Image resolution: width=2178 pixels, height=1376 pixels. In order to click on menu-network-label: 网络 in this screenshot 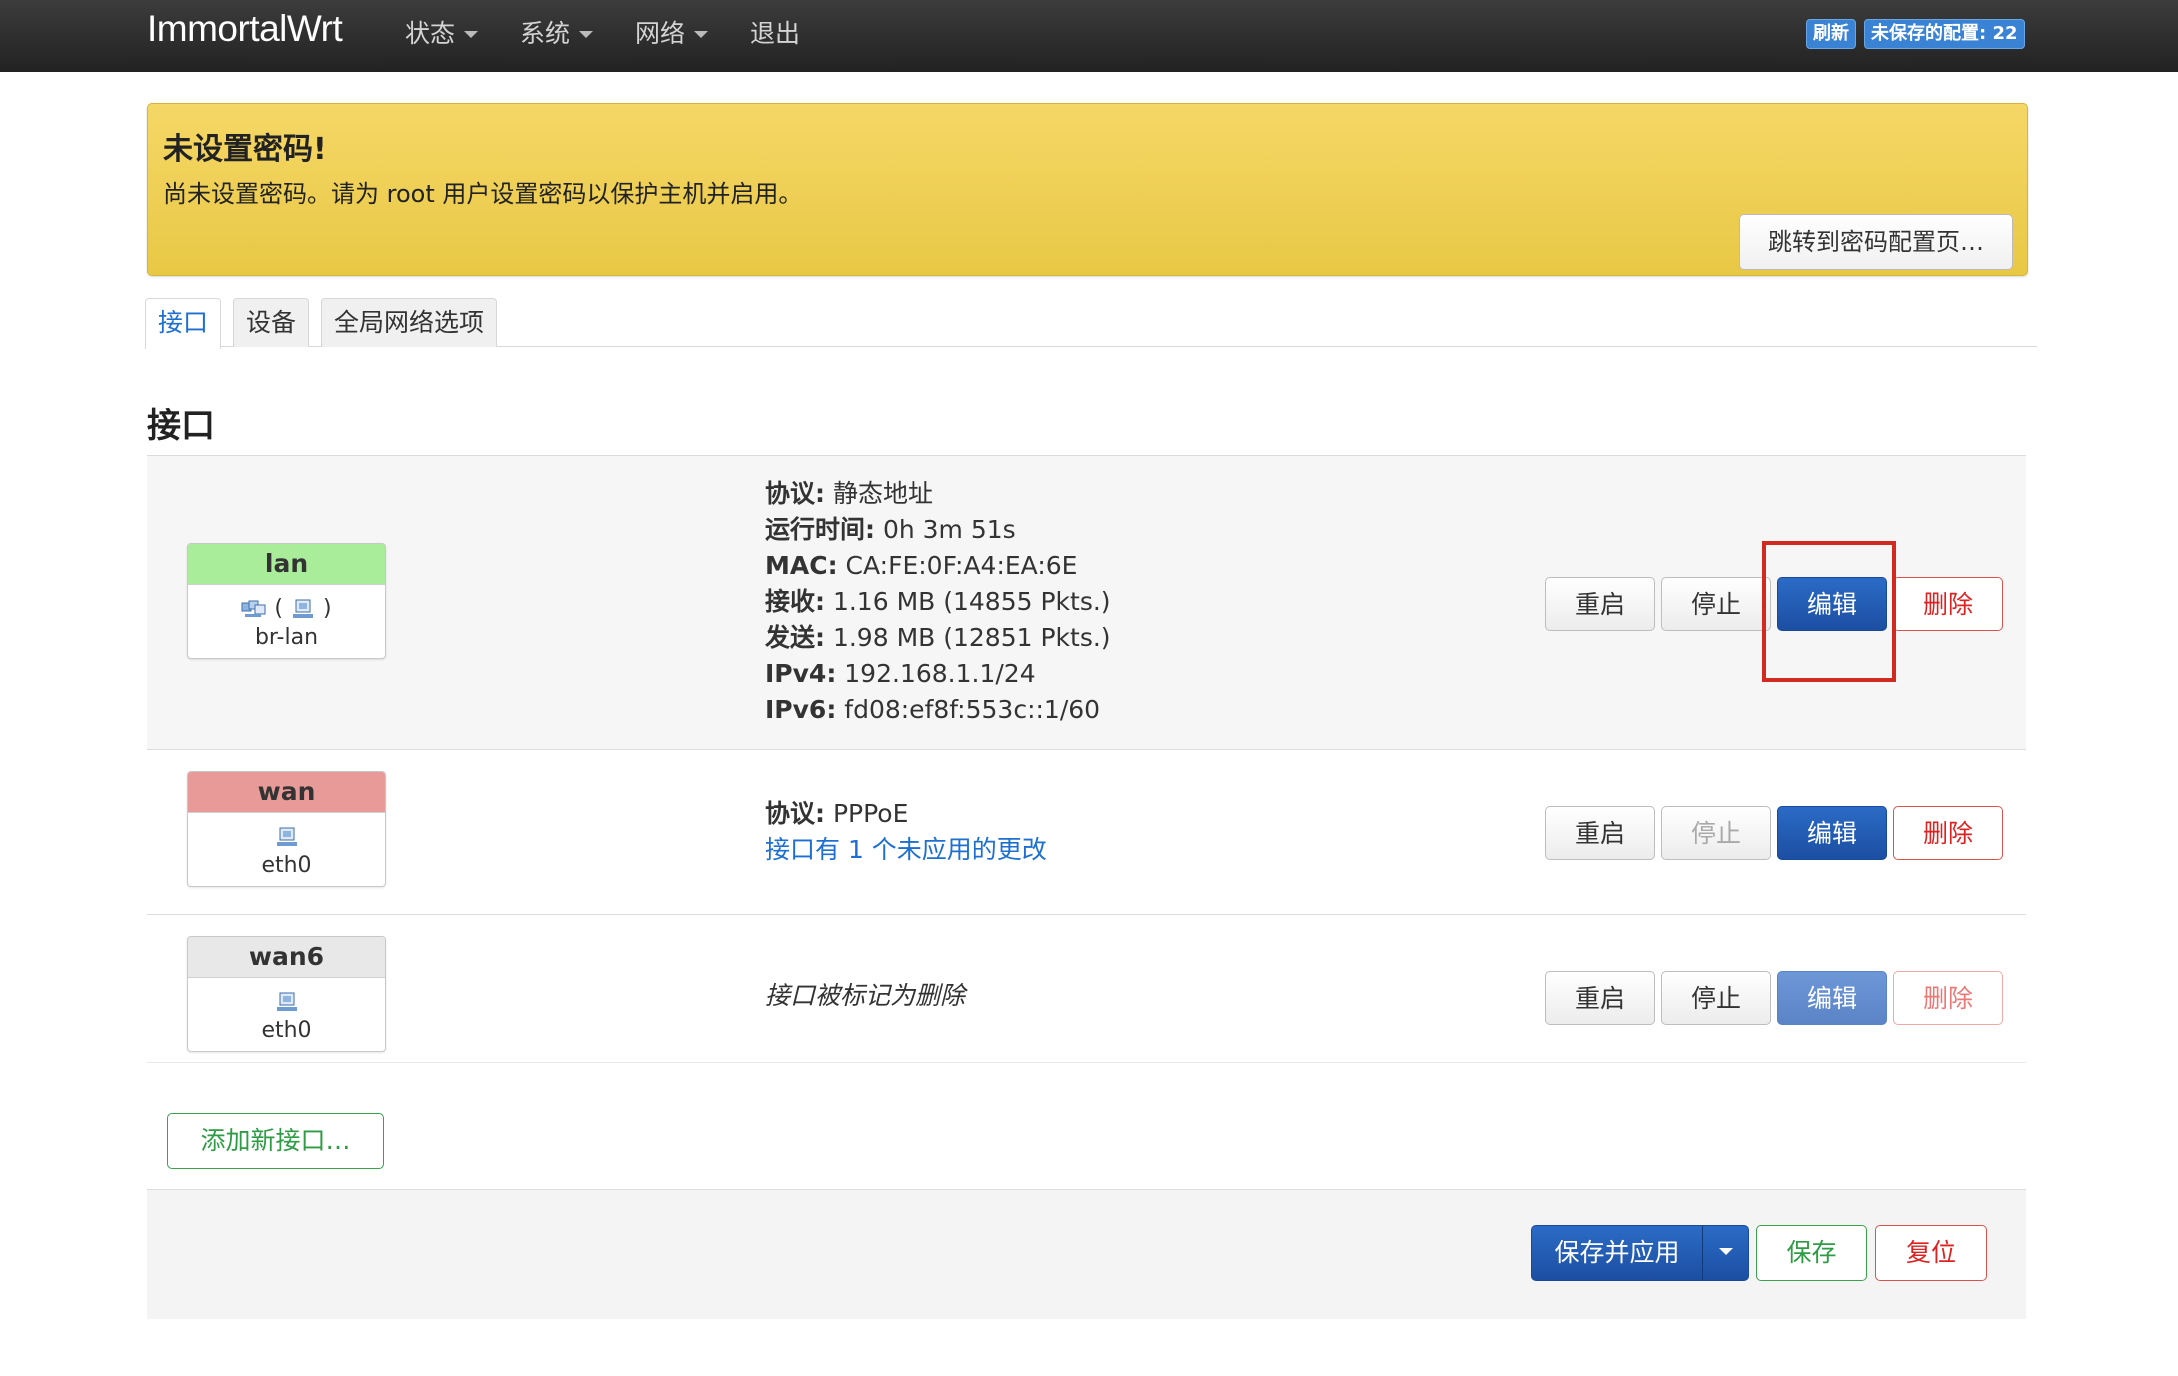, I will do `click(660, 33)`.